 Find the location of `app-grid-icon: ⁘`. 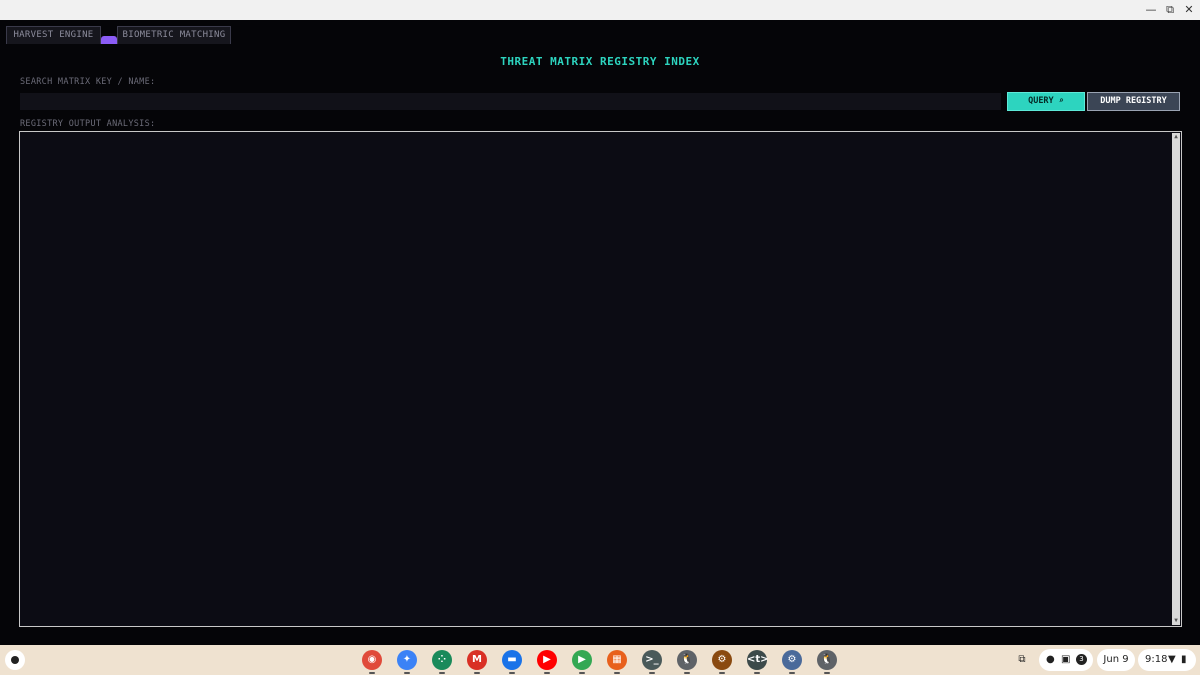

app-grid-icon: ⁘ is located at coordinates (442, 660).